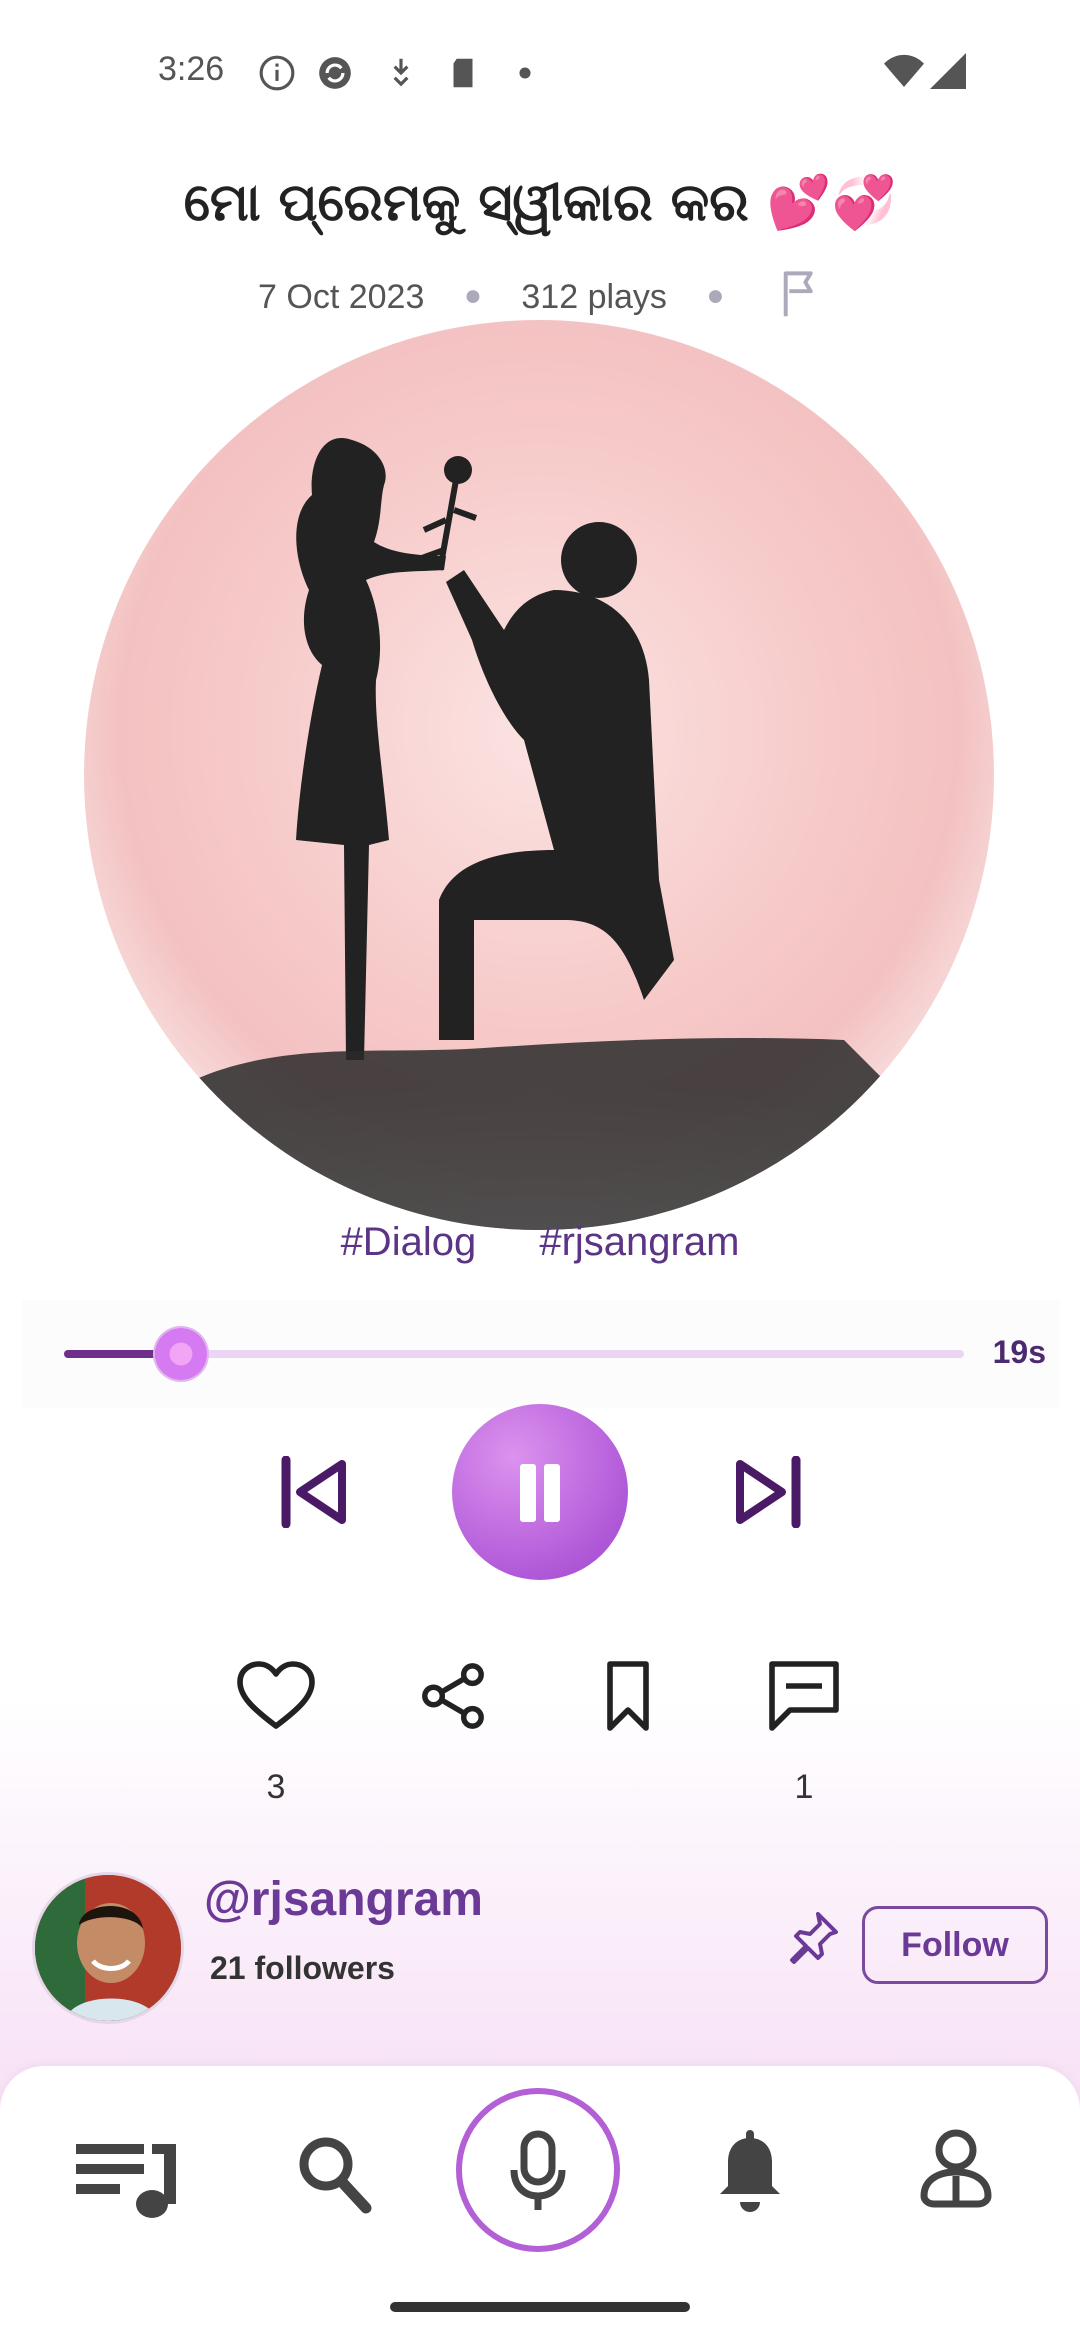  Describe the element at coordinates (409, 1242) in the screenshot. I see `tag-dialog: #Dialog` at that location.